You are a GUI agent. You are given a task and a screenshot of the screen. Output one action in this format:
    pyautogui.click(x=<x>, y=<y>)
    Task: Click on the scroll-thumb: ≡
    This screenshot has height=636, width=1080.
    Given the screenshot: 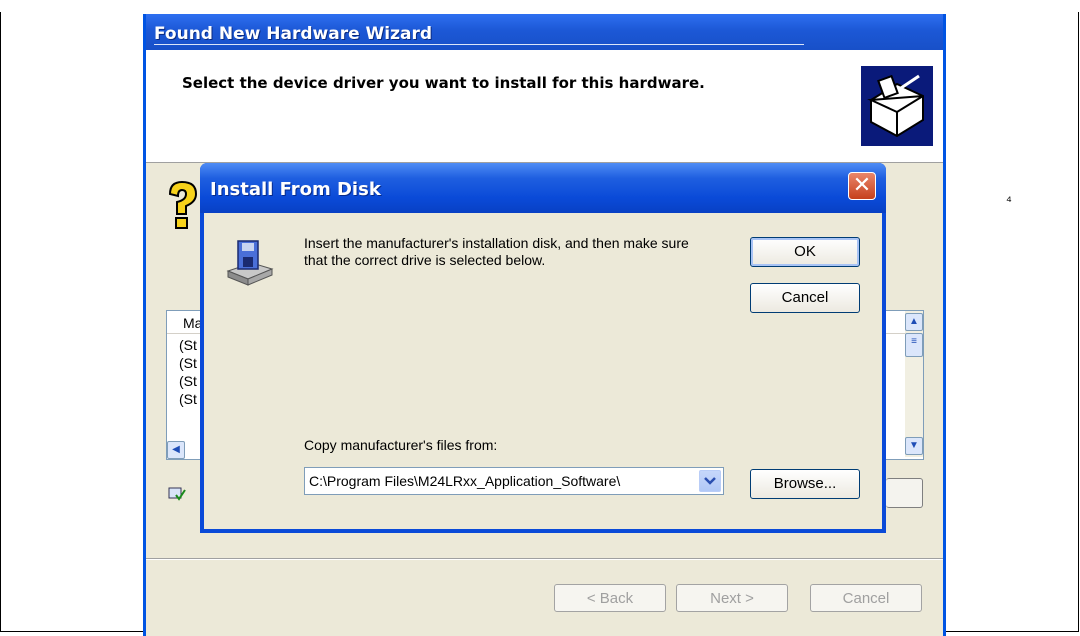 What is the action you would take?
    pyautogui.click(x=914, y=345)
    